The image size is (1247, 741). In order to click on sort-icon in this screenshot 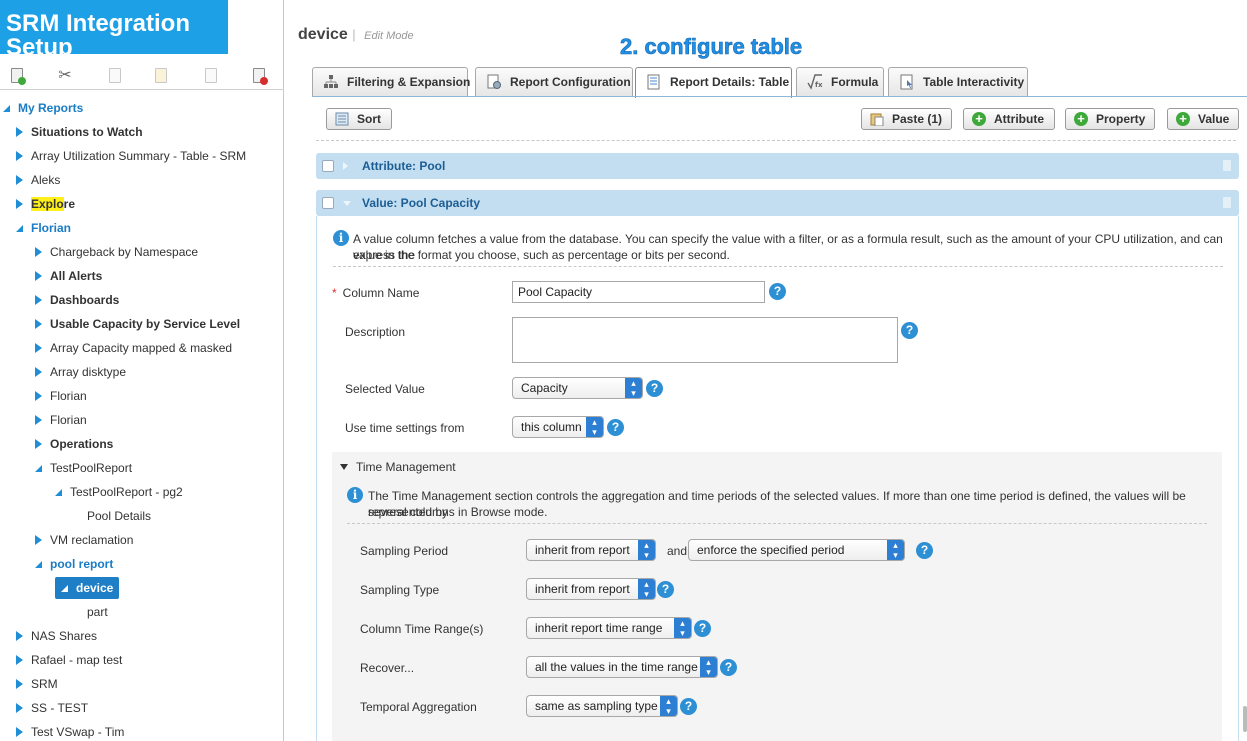, I will do `click(342, 119)`.